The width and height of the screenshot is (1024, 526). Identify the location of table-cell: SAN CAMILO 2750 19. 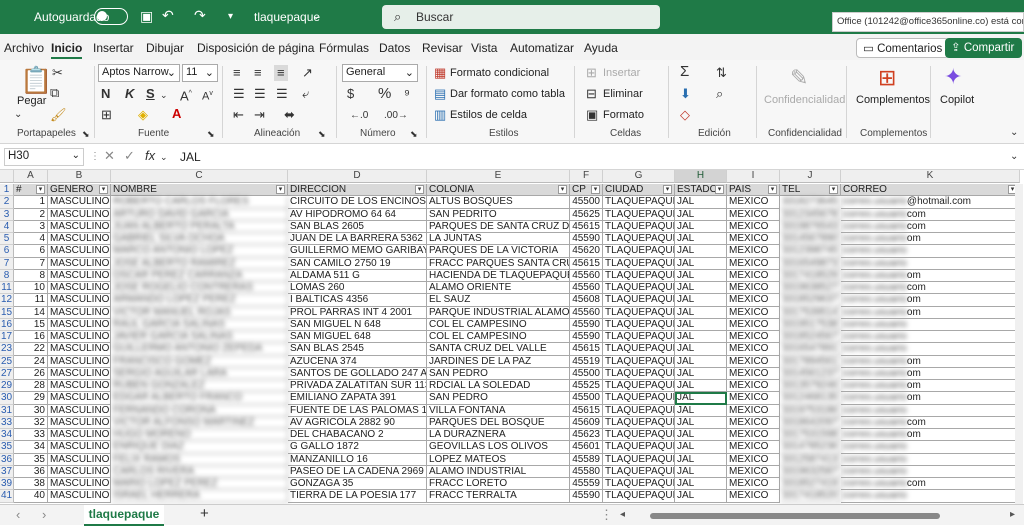
(357, 263).